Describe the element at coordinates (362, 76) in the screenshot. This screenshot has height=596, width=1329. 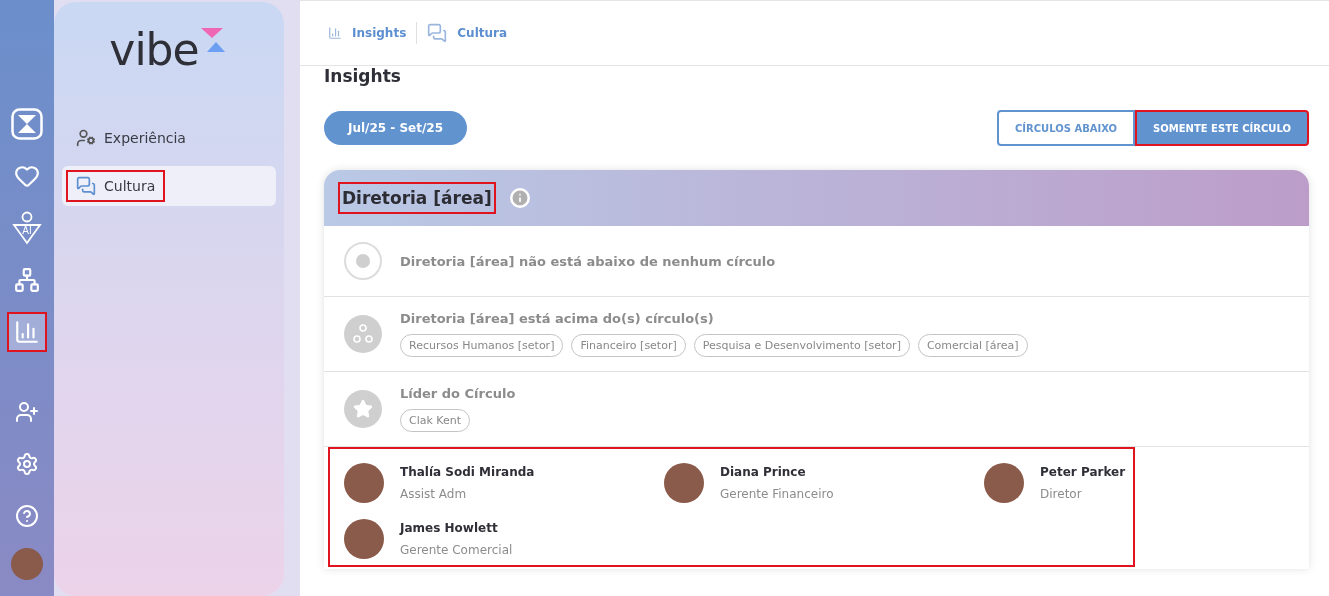
I see `page-title: Insights` at that location.